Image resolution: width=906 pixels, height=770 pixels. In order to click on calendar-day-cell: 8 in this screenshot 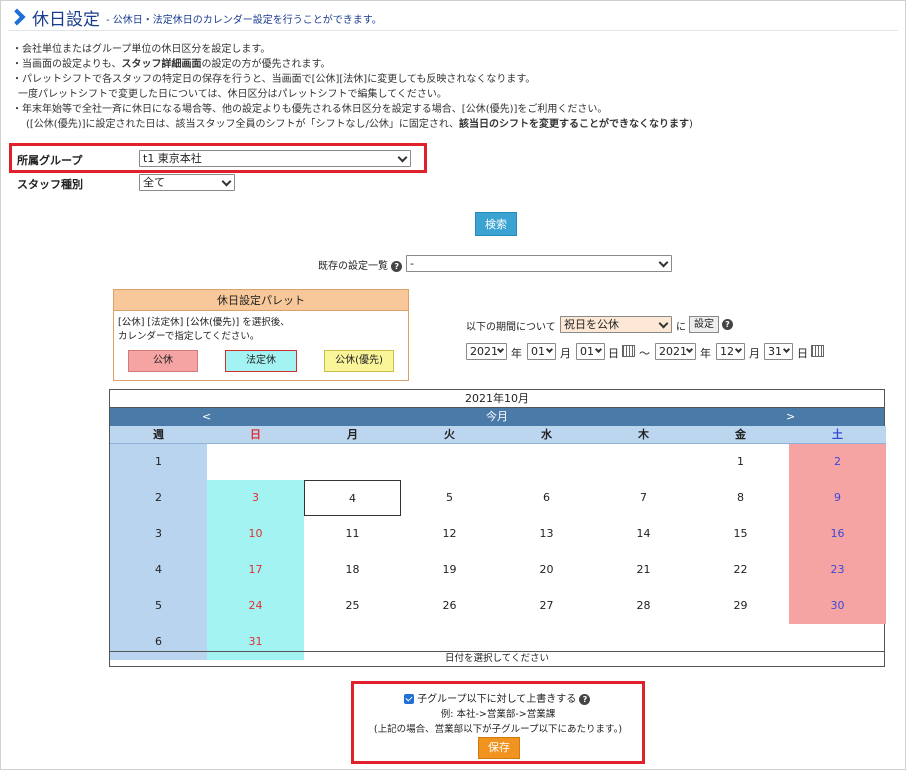, I will do `click(740, 498)`.